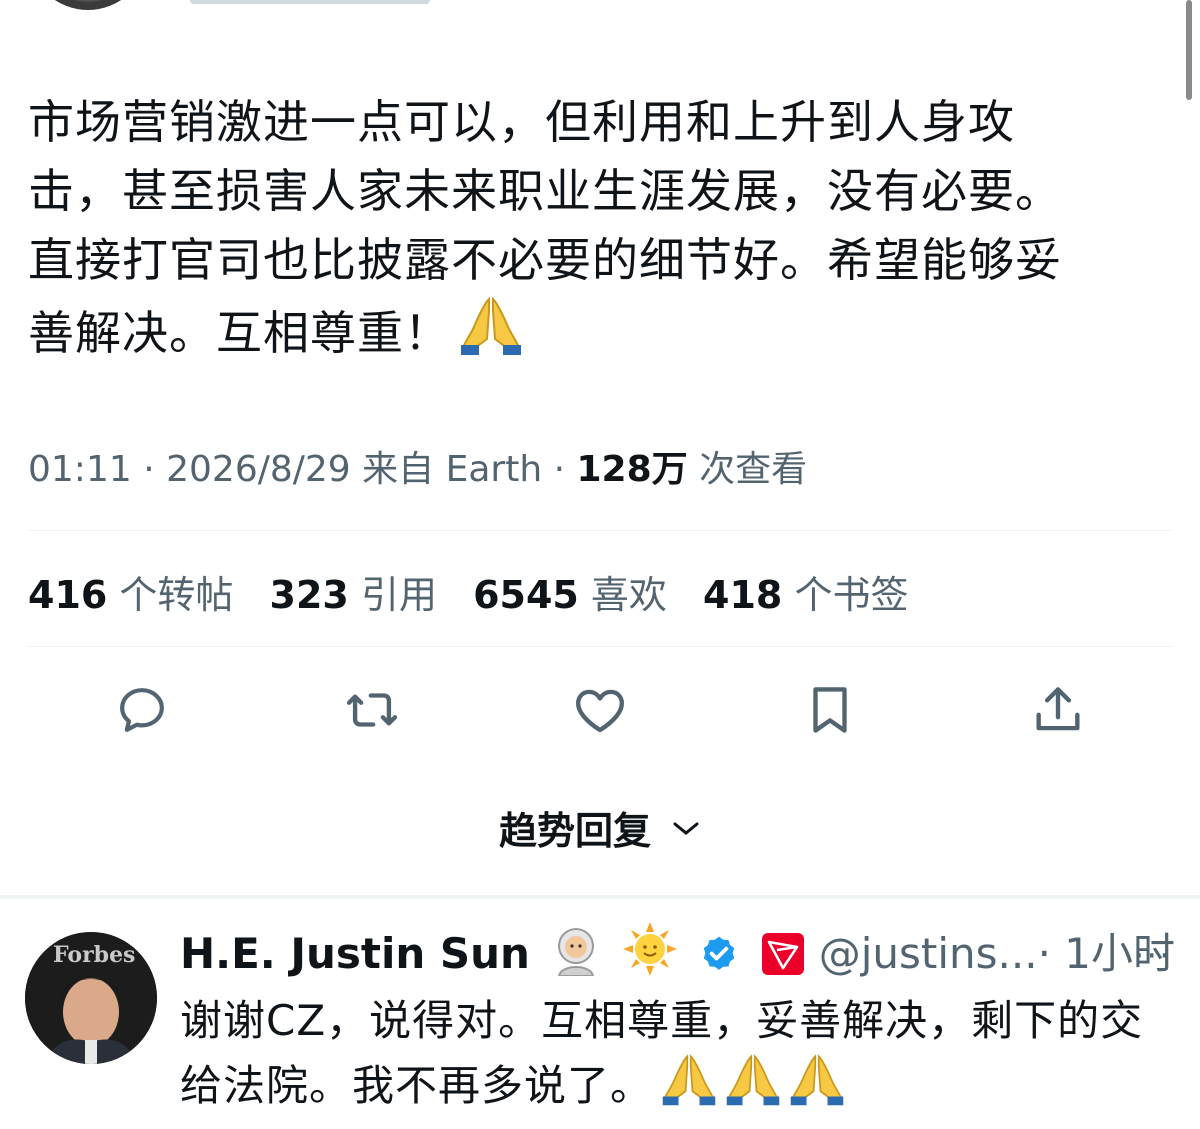  What do you see at coordinates (545, 260) in the screenshot?
I see `tweet-line-3: 直接打官司也比披露不必要的细节好。希望能够妥` at bounding box center [545, 260].